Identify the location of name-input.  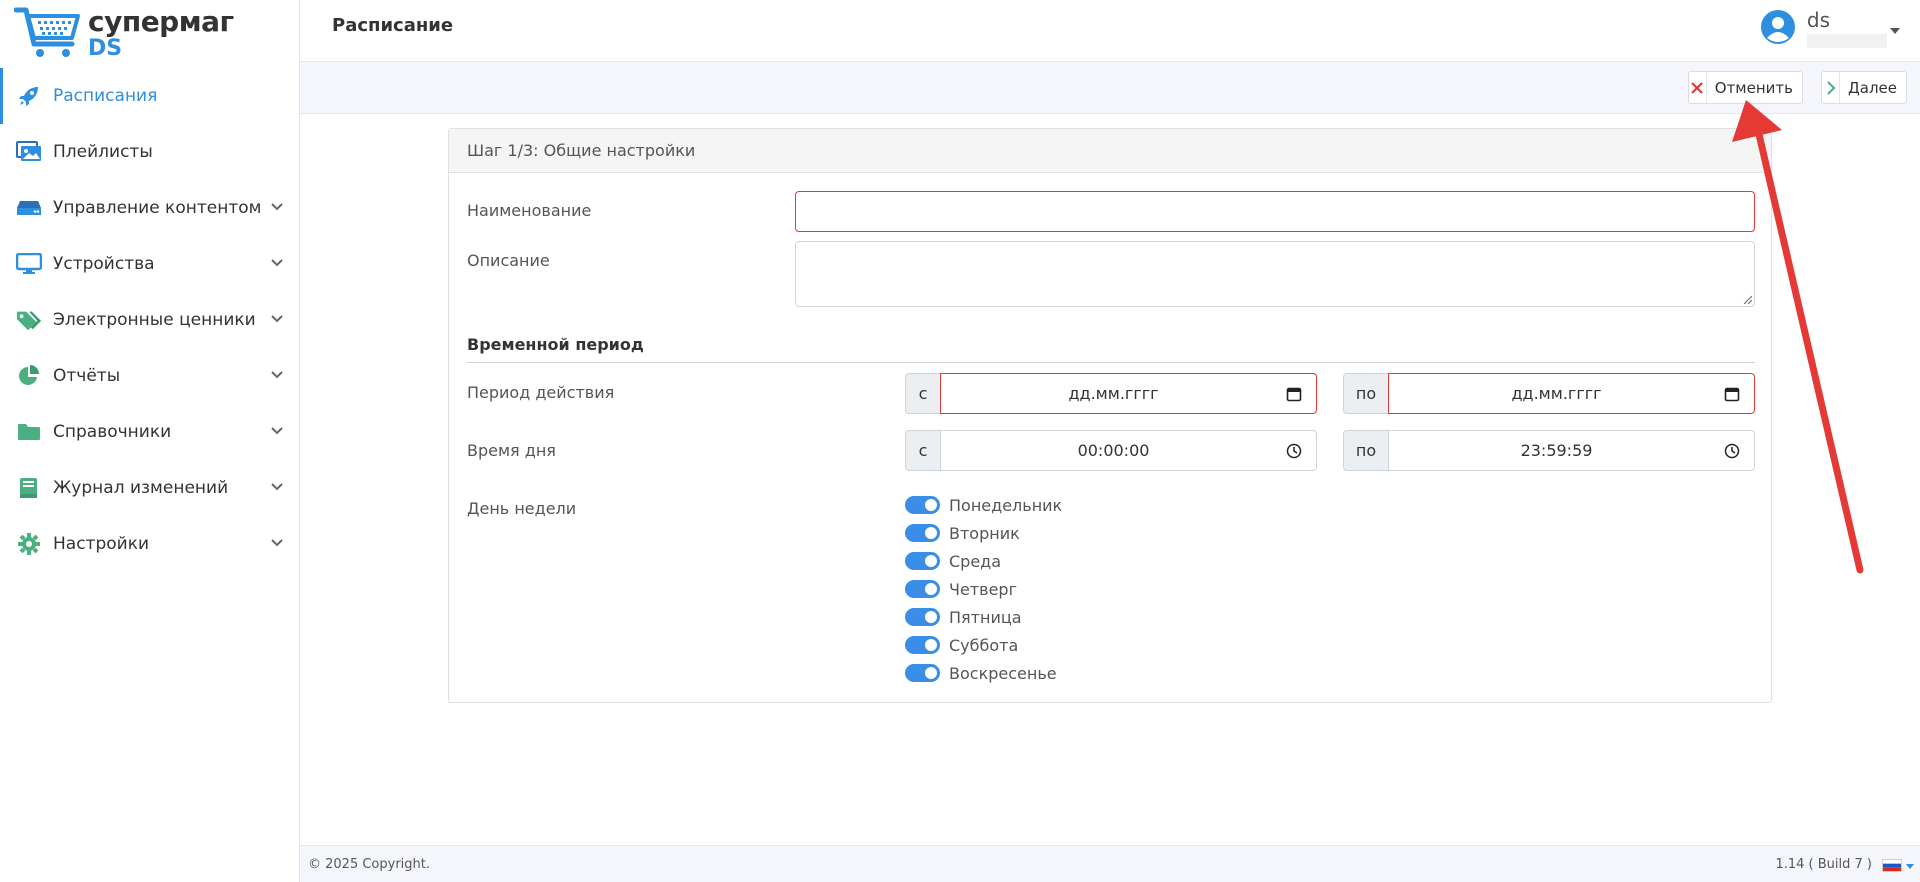
(1275, 211).